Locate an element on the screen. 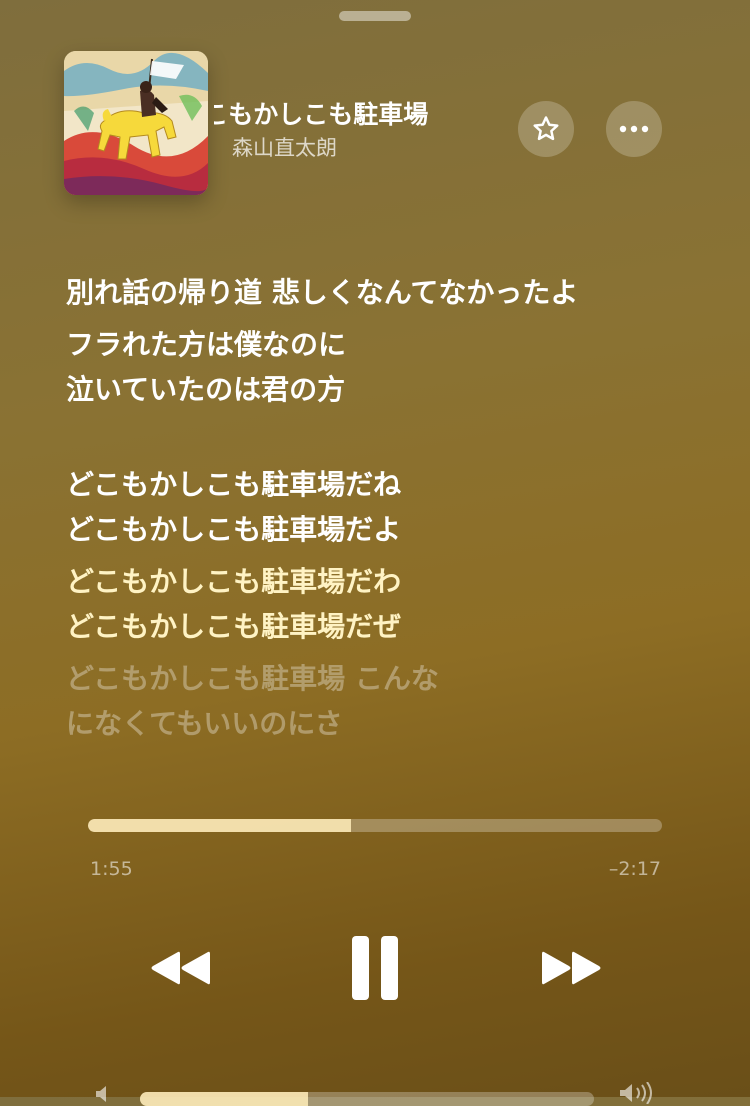  previous-button is located at coordinates (180, 968).